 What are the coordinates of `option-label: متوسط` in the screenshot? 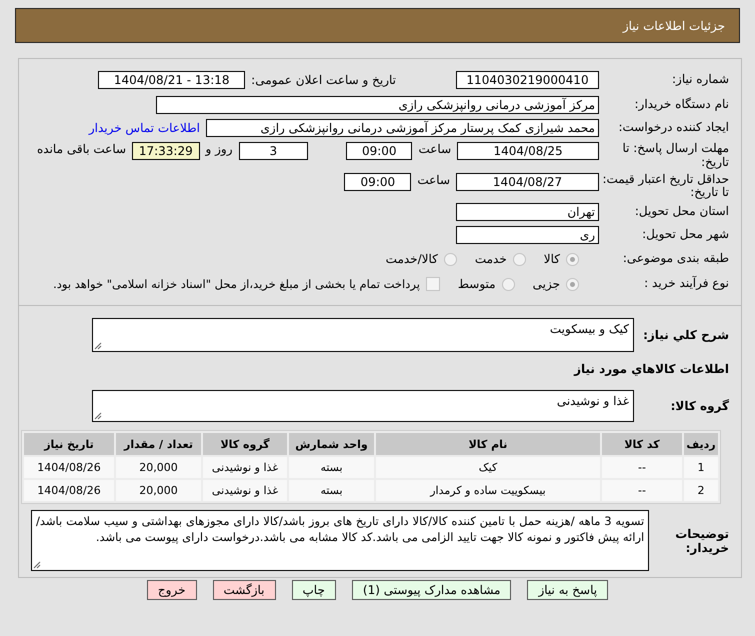 It's located at (477, 284).